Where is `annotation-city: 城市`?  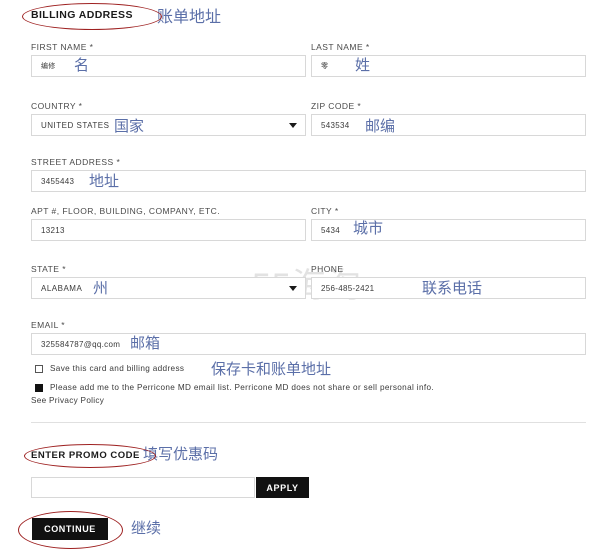 annotation-city: 城市 is located at coordinates (368, 228).